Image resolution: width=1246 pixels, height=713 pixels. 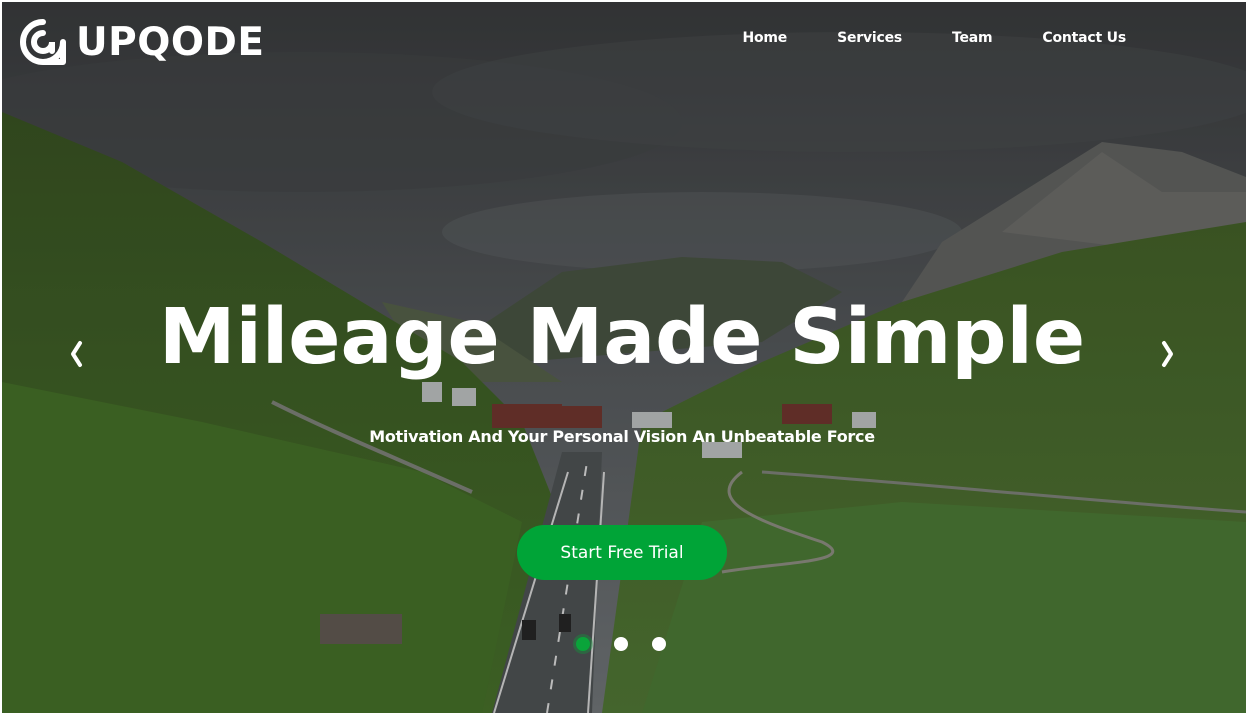 What do you see at coordinates (934, 38) in the screenshot?
I see `main-nav: Home Services Team Contact Us` at bounding box center [934, 38].